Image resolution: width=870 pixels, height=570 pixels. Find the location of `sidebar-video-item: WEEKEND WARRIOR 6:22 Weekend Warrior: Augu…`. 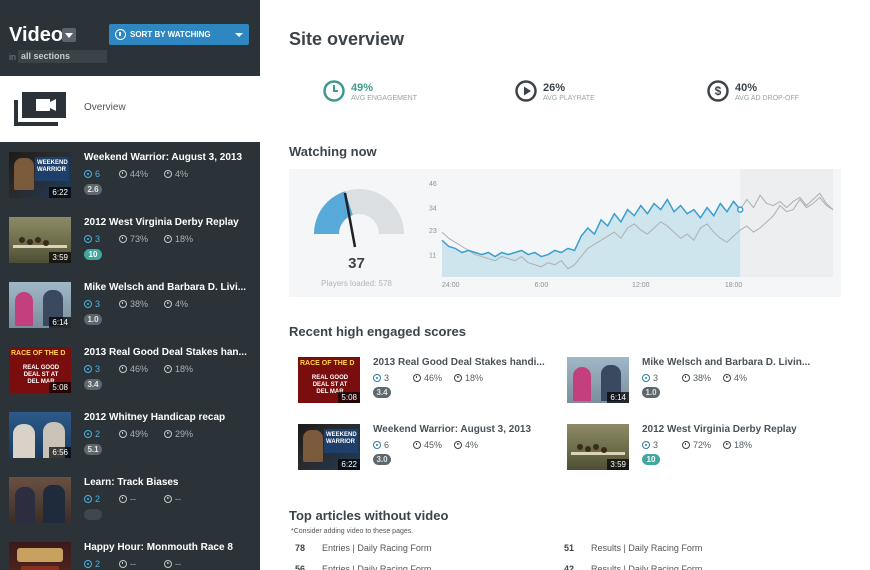

sidebar-video-item: WEEKEND WARRIOR 6:22 Weekend Warrior: Augu… is located at coordinates (130, 174).